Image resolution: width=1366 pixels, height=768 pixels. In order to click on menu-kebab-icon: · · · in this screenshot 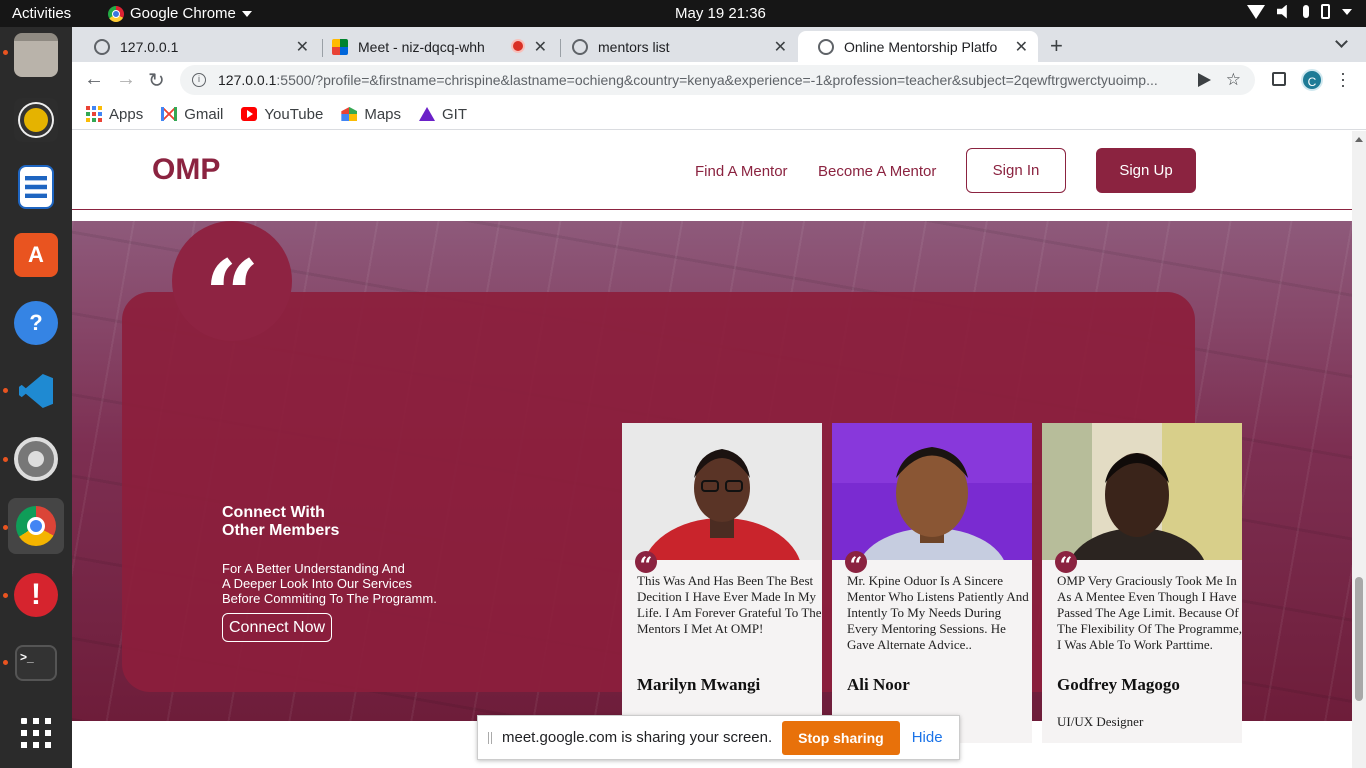, I will do `click(1343, 79)`.